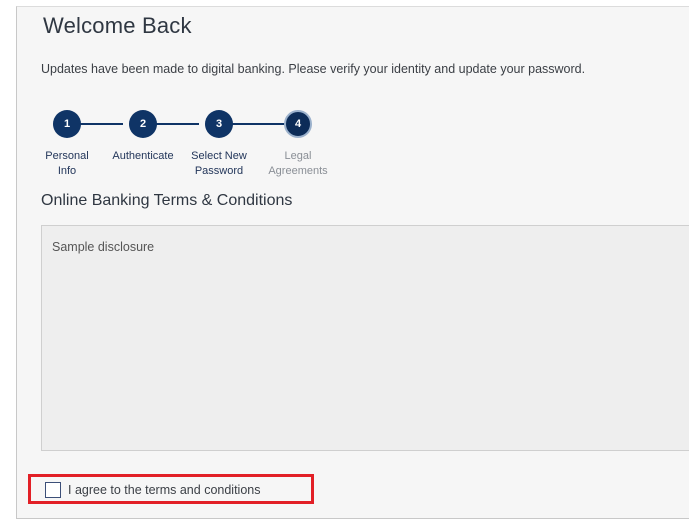 The height and width of the screenshot is (523, 689). I want to click on disclosure-text: Sample disclosure, so click(103, 247).